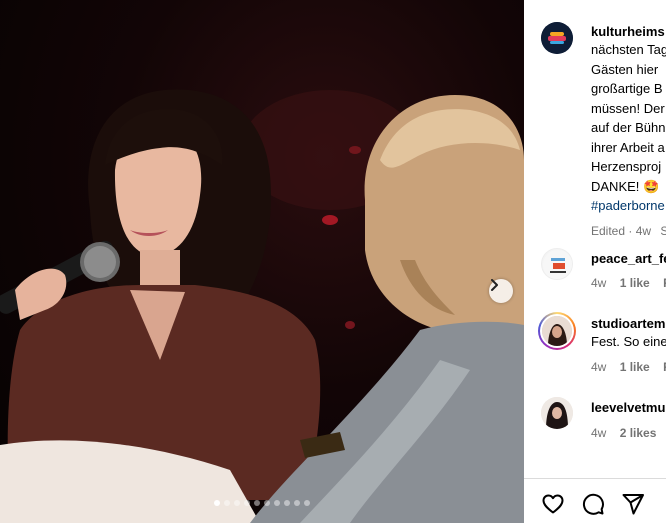 Image resolution: width=666 pixels, height=523 pixels. I want to click on post-edited-time: Edited · 4w, so click(621, 230).